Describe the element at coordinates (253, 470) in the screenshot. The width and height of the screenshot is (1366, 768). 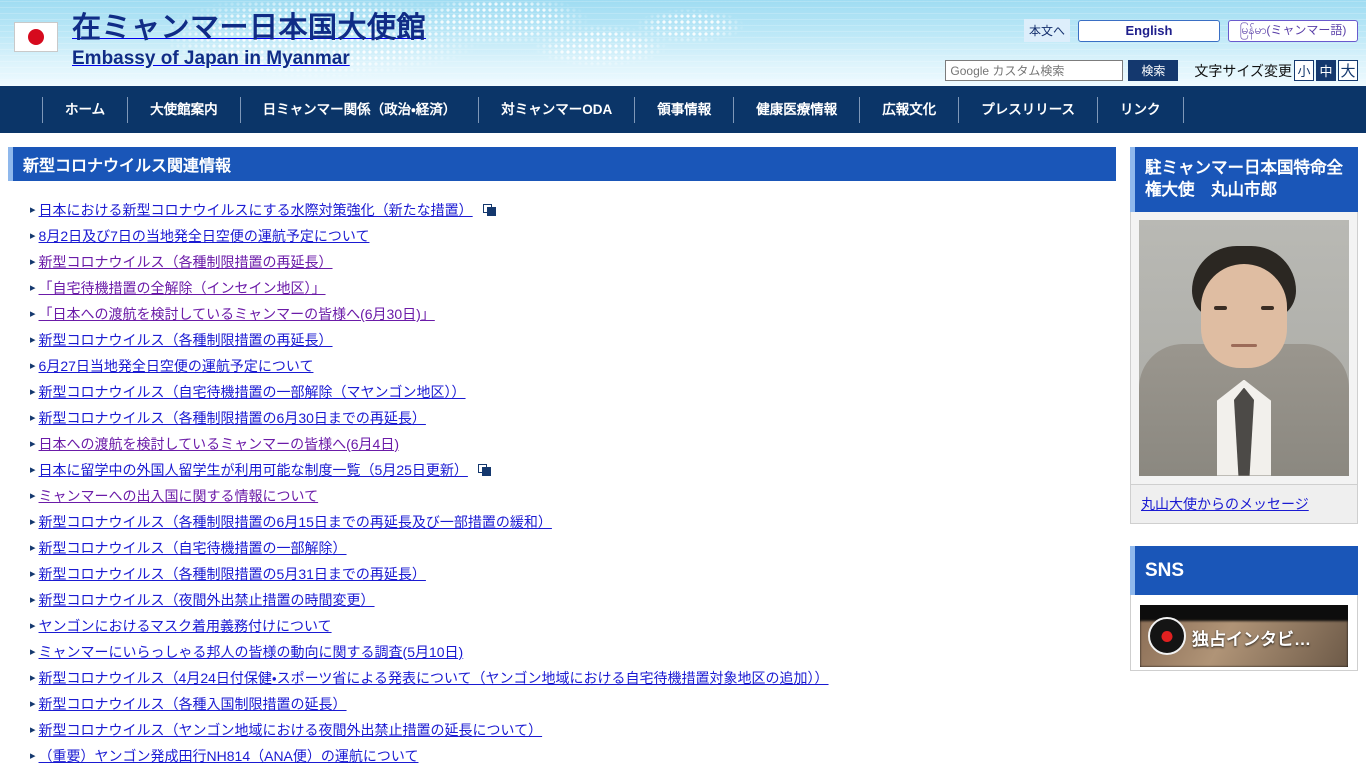
I see `covid-link-10: 日本に留学中の外国人留学生が利用可能な制度一覧（5月25日更新）` at that location.